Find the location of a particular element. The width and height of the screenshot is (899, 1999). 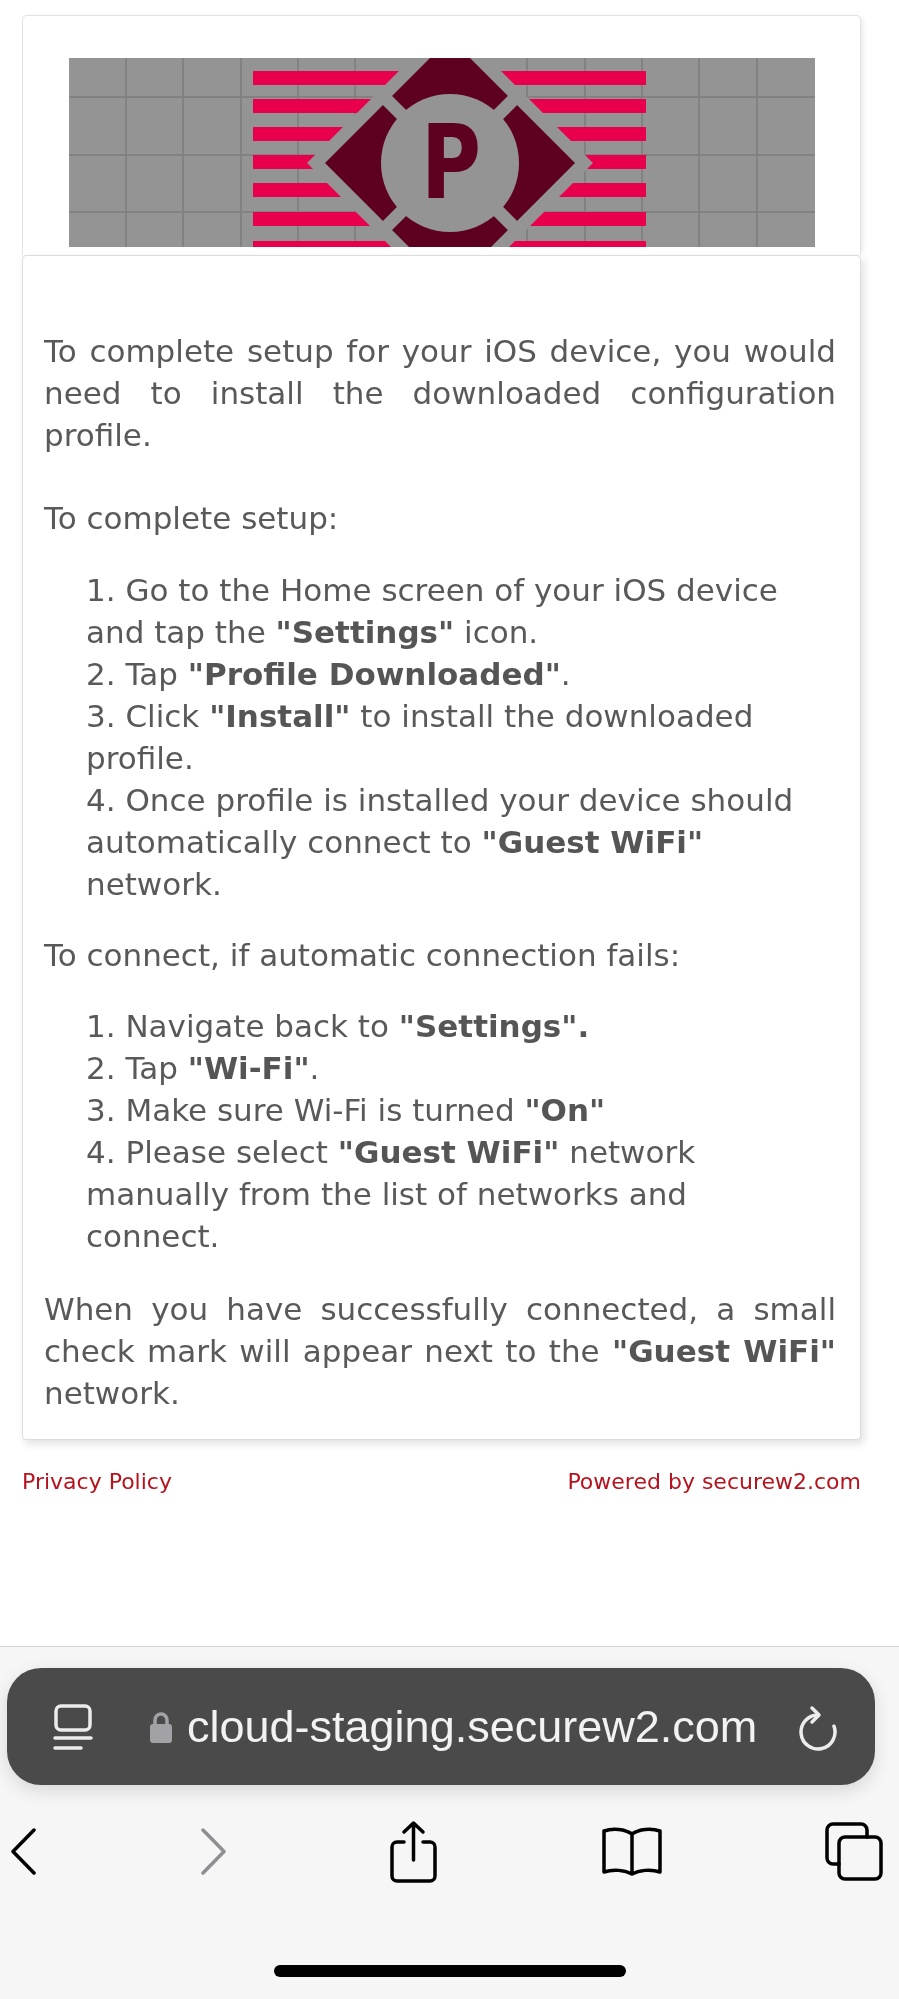

tabs-button is located at coordinates (854, 1851).